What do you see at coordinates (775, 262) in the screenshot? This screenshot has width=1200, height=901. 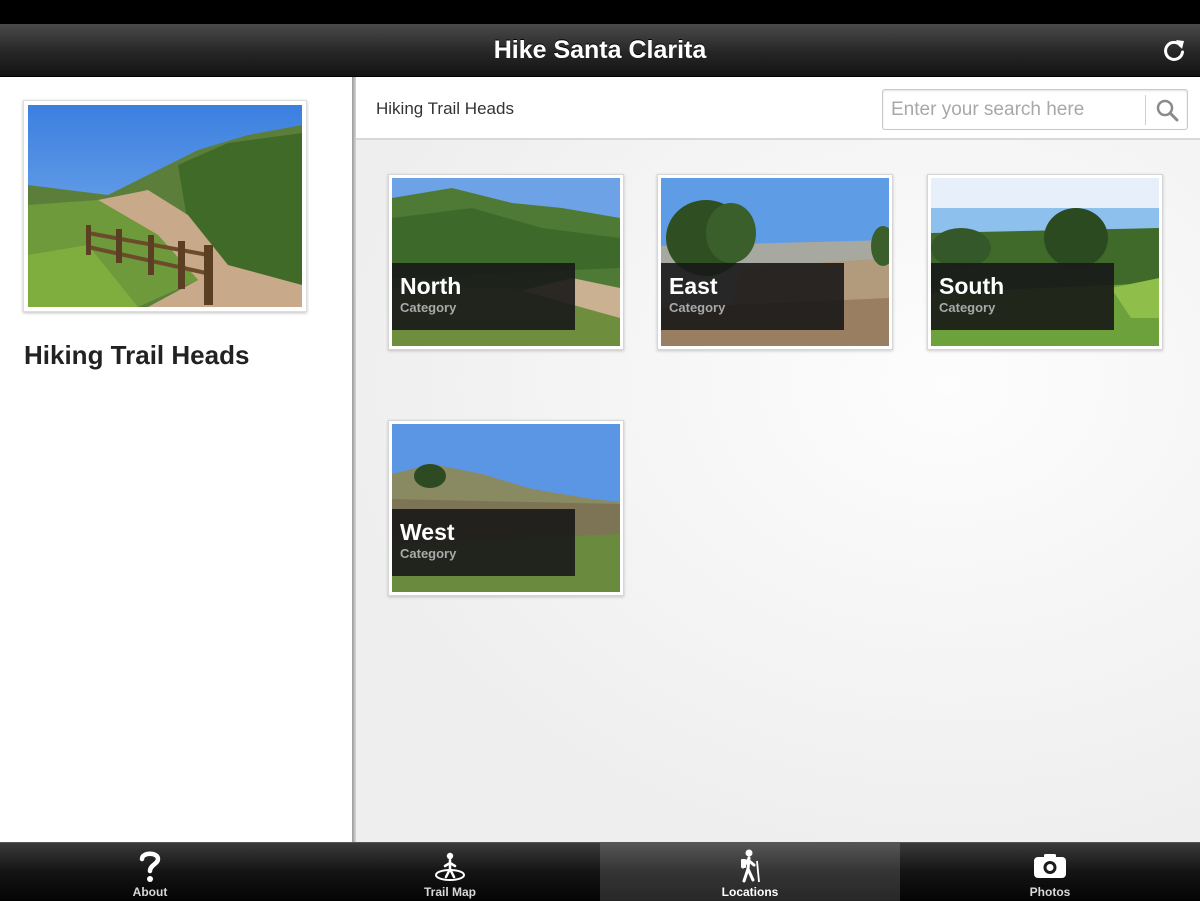 I see `category-tile-east: East Category` at bounding box center [775, 262].